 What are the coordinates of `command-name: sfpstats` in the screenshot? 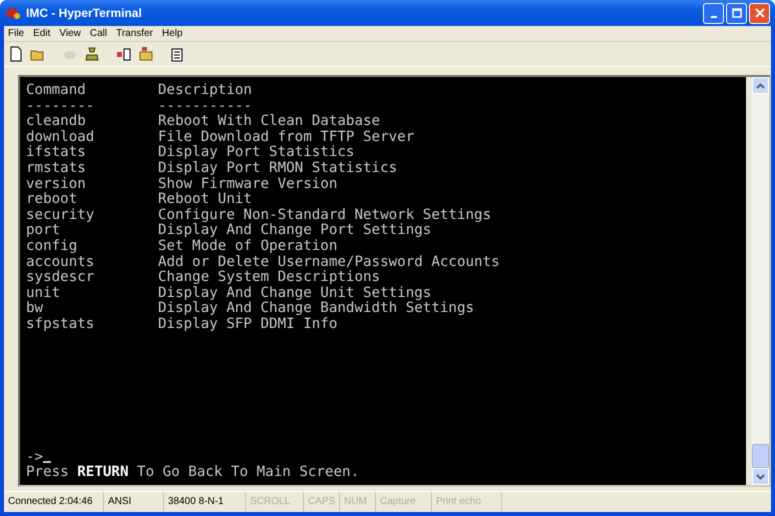 It's located at (61, 324).